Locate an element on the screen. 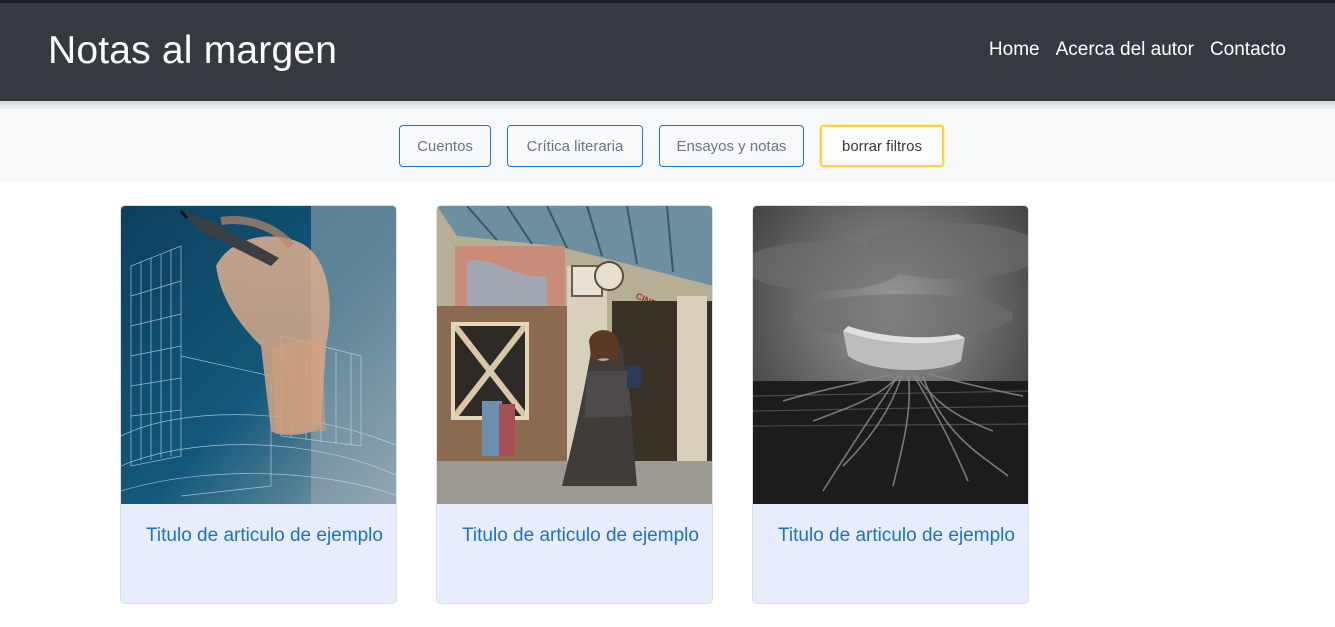 The width and height of the screenshot is (1335, 627). filter-critica-button: Crítica literaria is located at coordinates (575, 146).